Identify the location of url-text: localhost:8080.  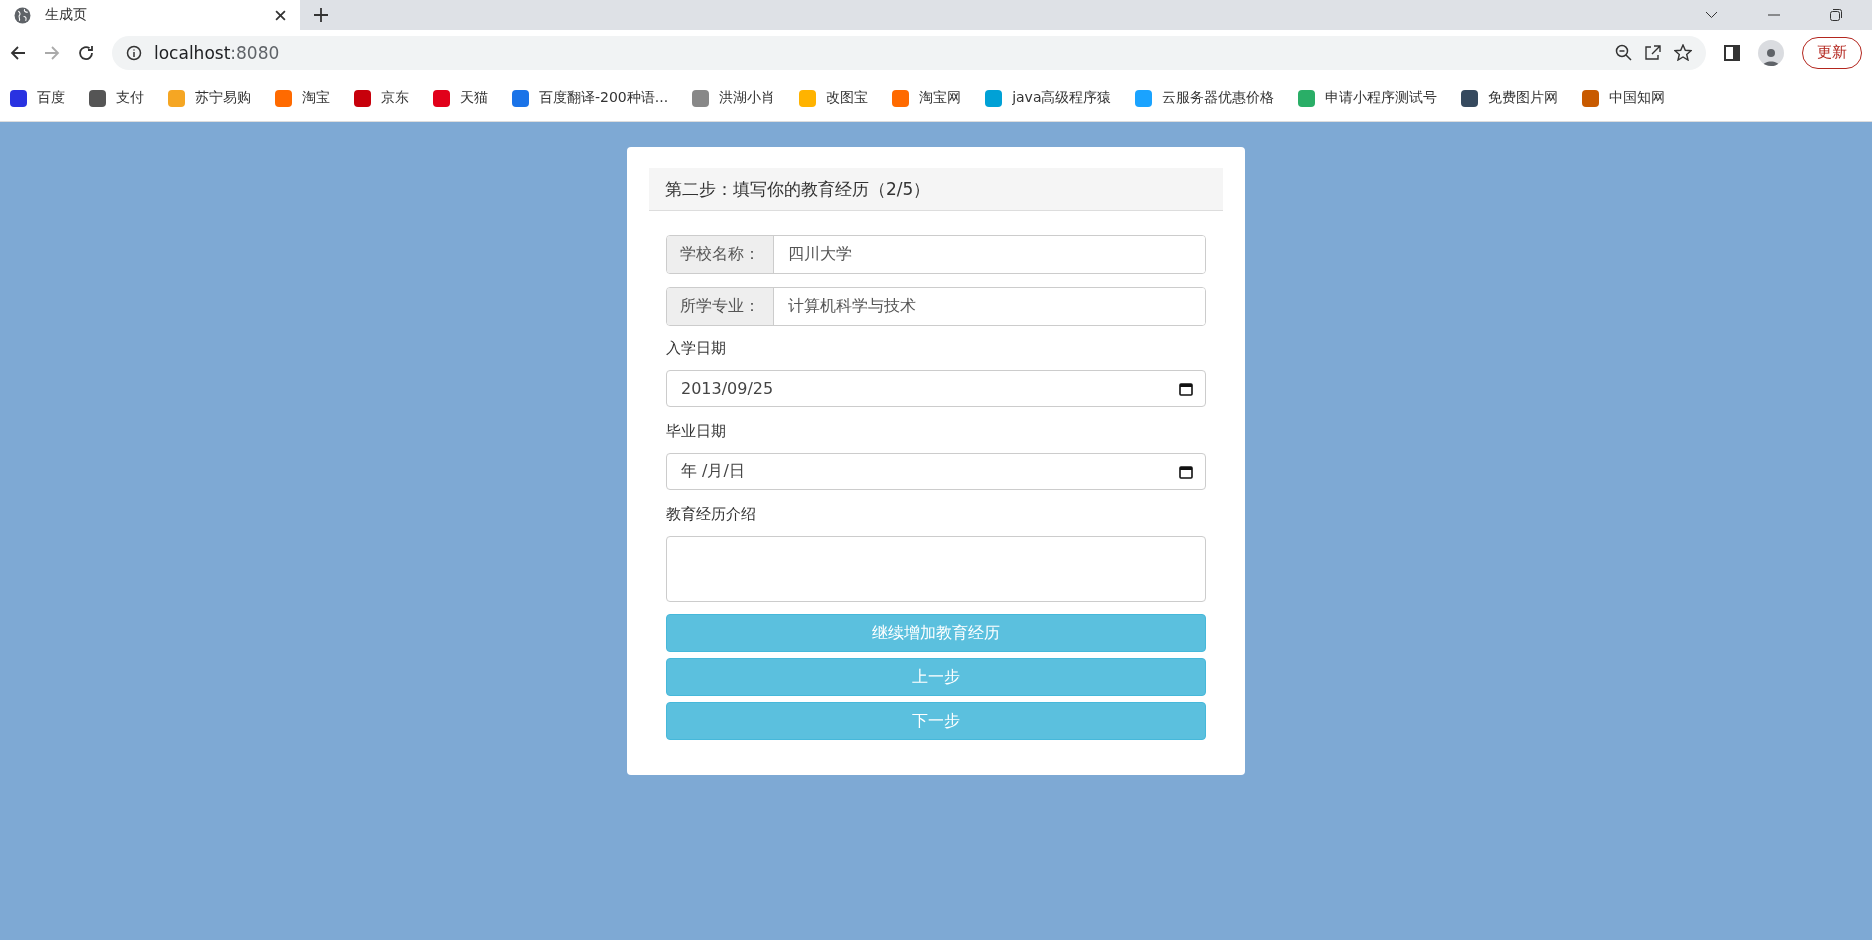
(217, 52).